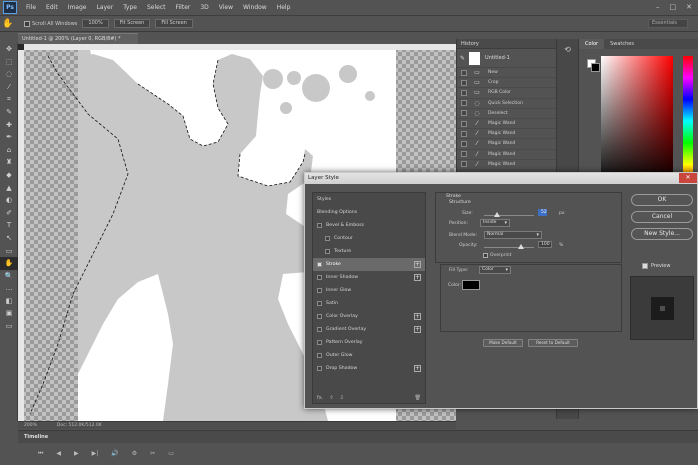 This screenshot has height=465, width=698. What do you see at coordinates (9, 313) in the screenshot?
I see `tool-icon: ▣` at bounding box center [9, 313].